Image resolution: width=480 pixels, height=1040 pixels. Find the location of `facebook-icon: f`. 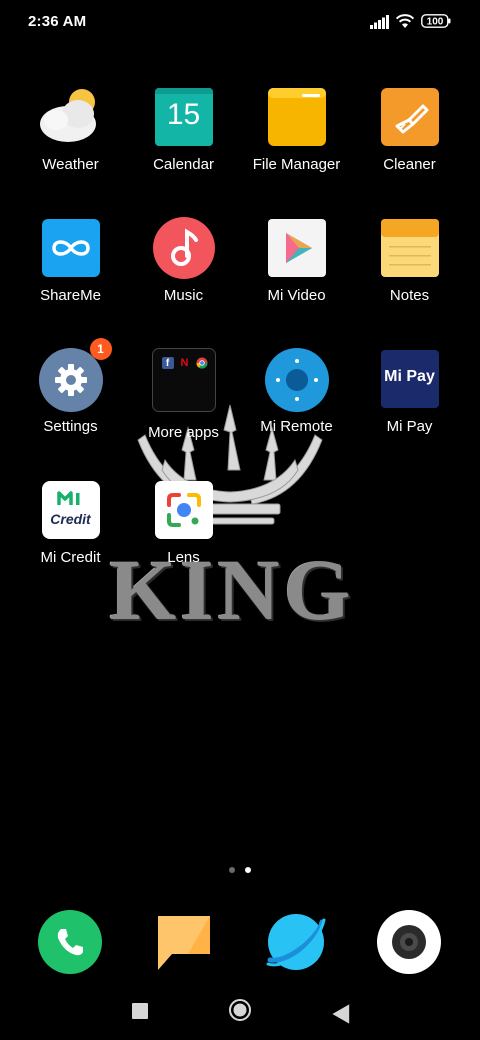

facebook-icon: f is located at coordinates (167, 363).